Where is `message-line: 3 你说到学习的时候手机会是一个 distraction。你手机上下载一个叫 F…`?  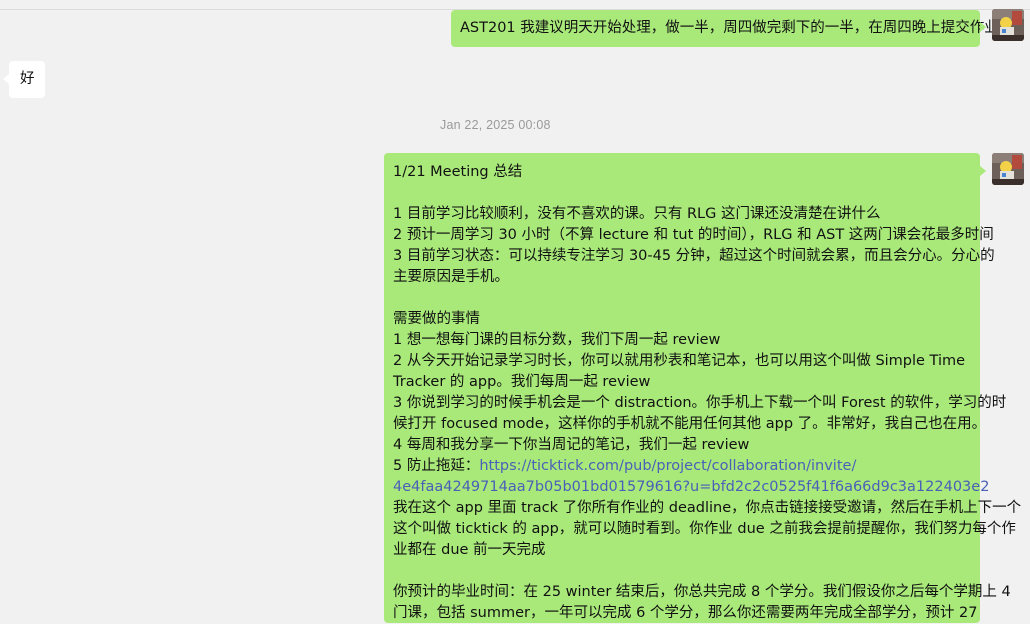 message-line: 3 你说到学习的时候手机会是一个 distraction。你手机上下载一个叫 F… is located at coordinates (700, 403).